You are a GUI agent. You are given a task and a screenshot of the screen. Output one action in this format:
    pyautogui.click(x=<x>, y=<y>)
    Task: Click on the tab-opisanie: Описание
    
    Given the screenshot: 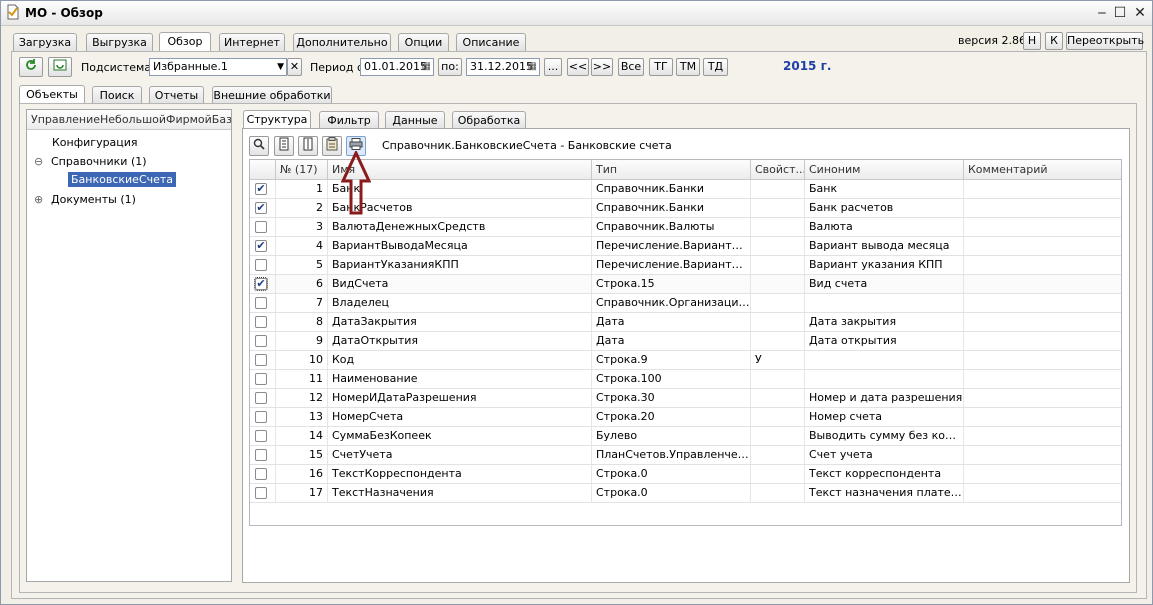 What is the action you would take?
    pyautogui.click(x=491, y=42)
    